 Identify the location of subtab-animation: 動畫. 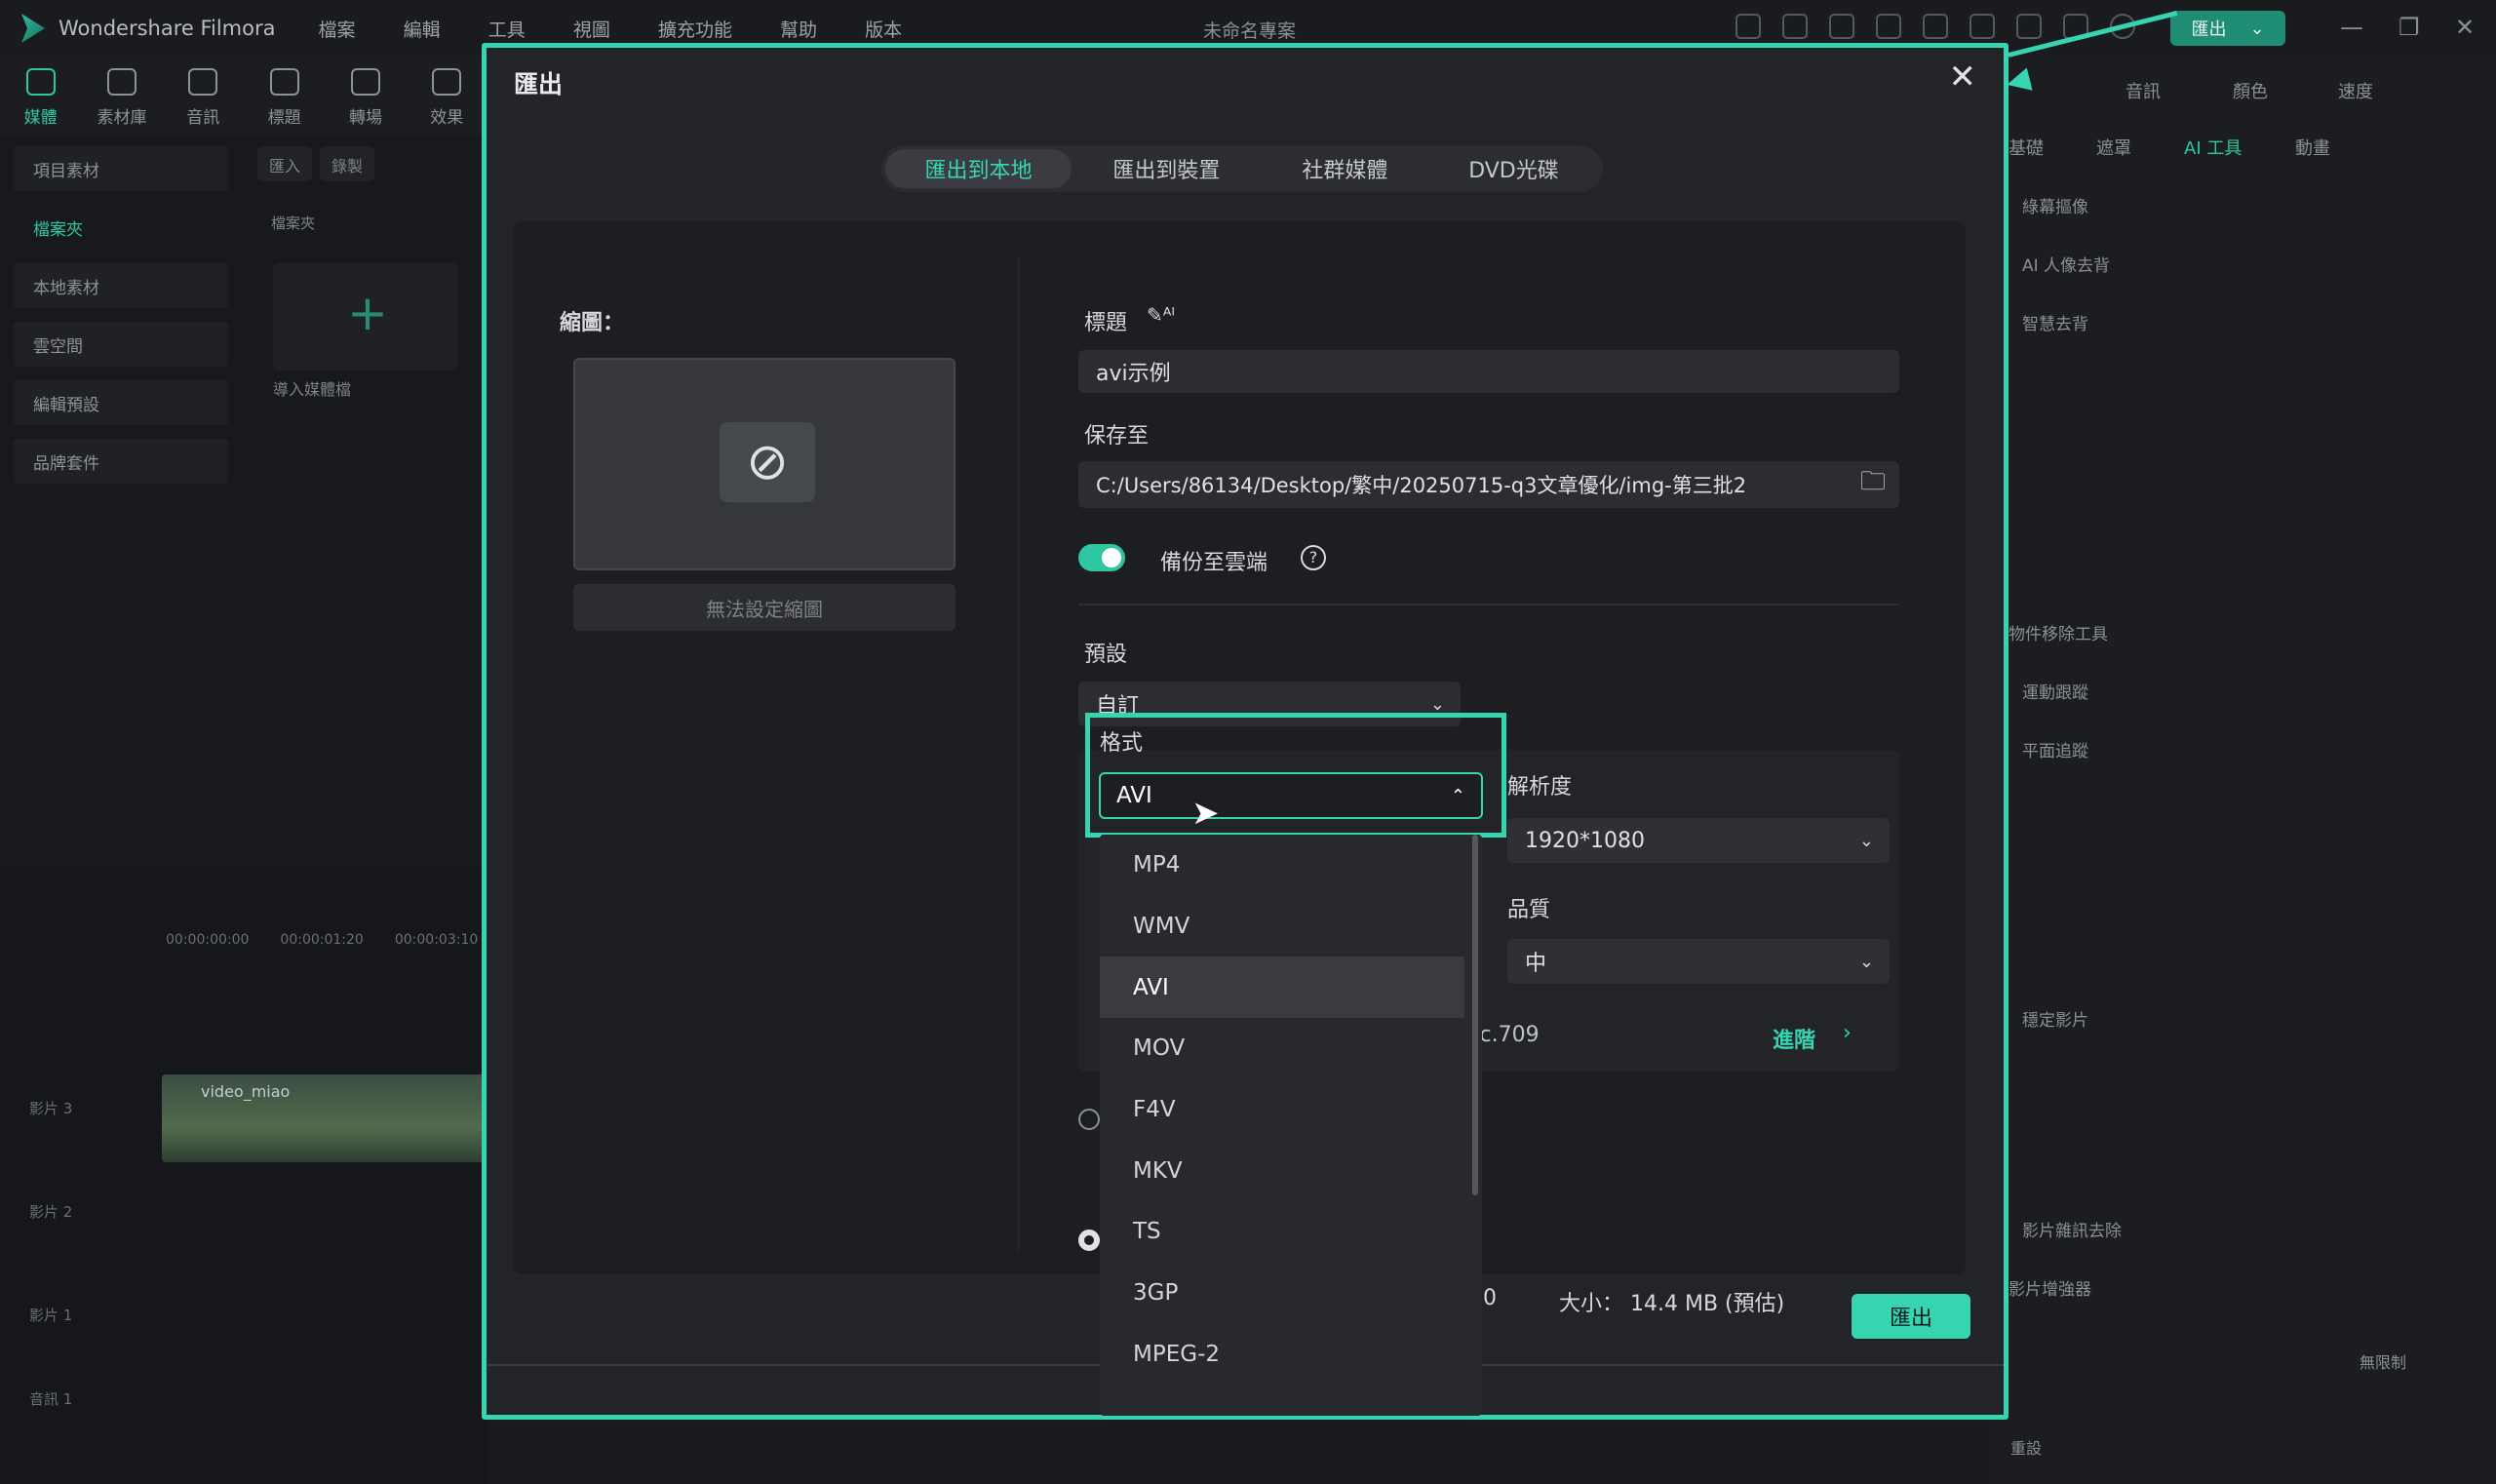
(2312, 147).